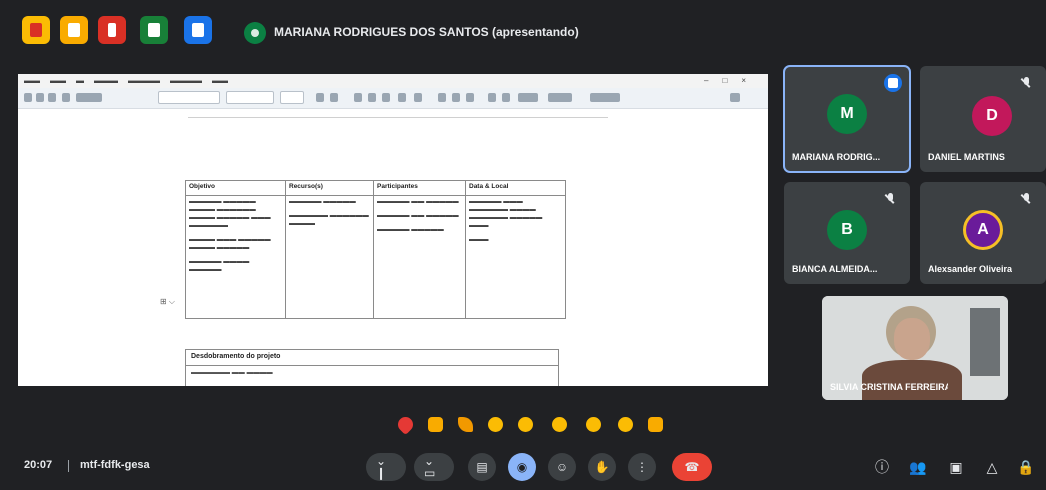 This screenshot has width=1046, height=490. What do you see at coordinates (655, 424) in the screenshot?
I see `thumbs-down-reaction-icon` at bounding box center [655, 424].